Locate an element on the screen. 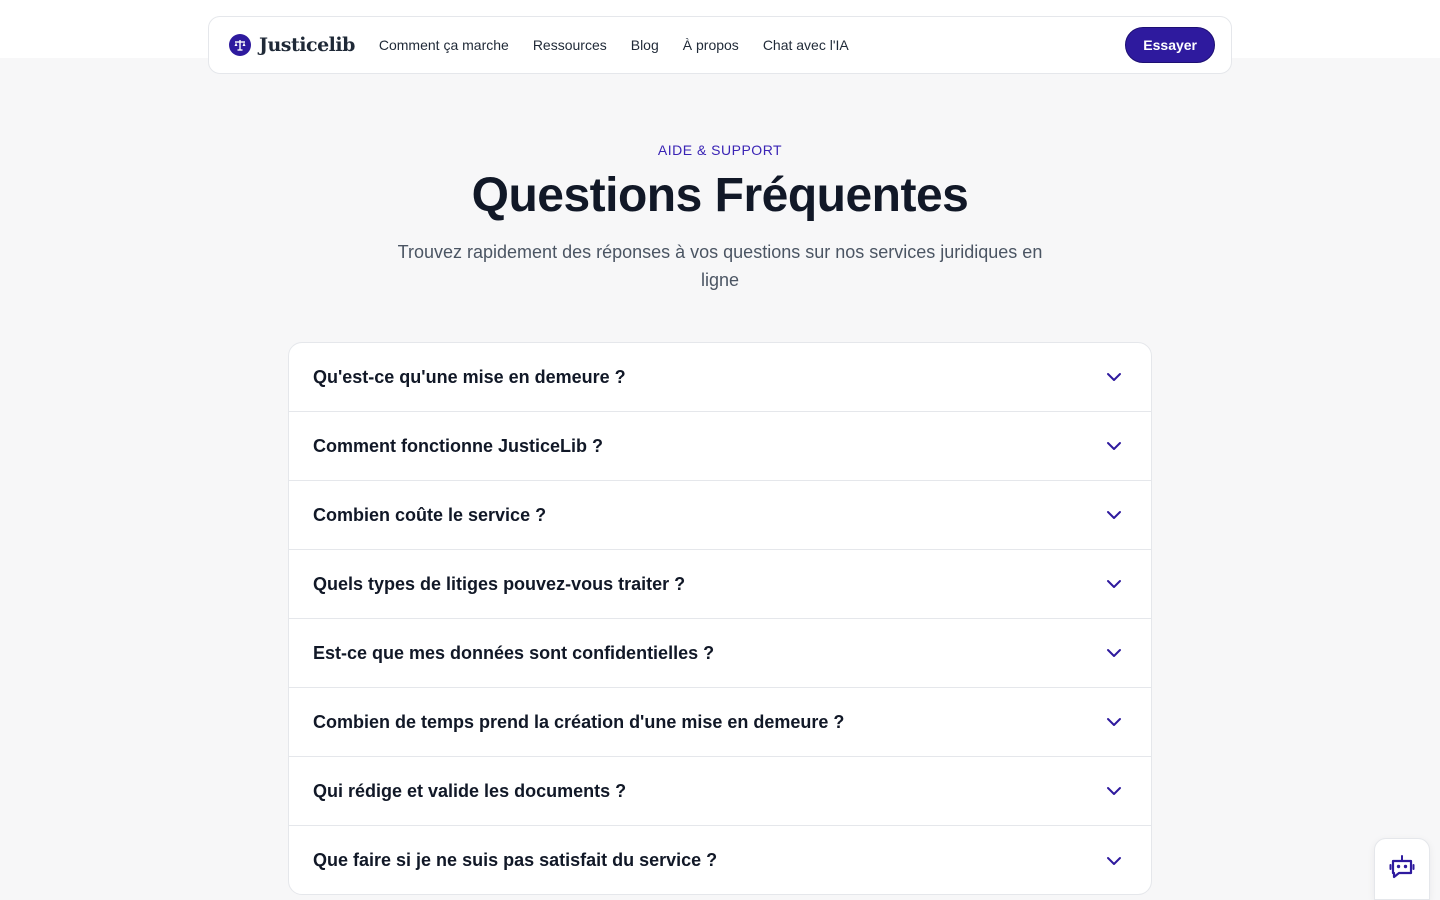 The height and width of the screenshot is (900, 1440). chatbot-icon is located at coordinates (1402, 869).